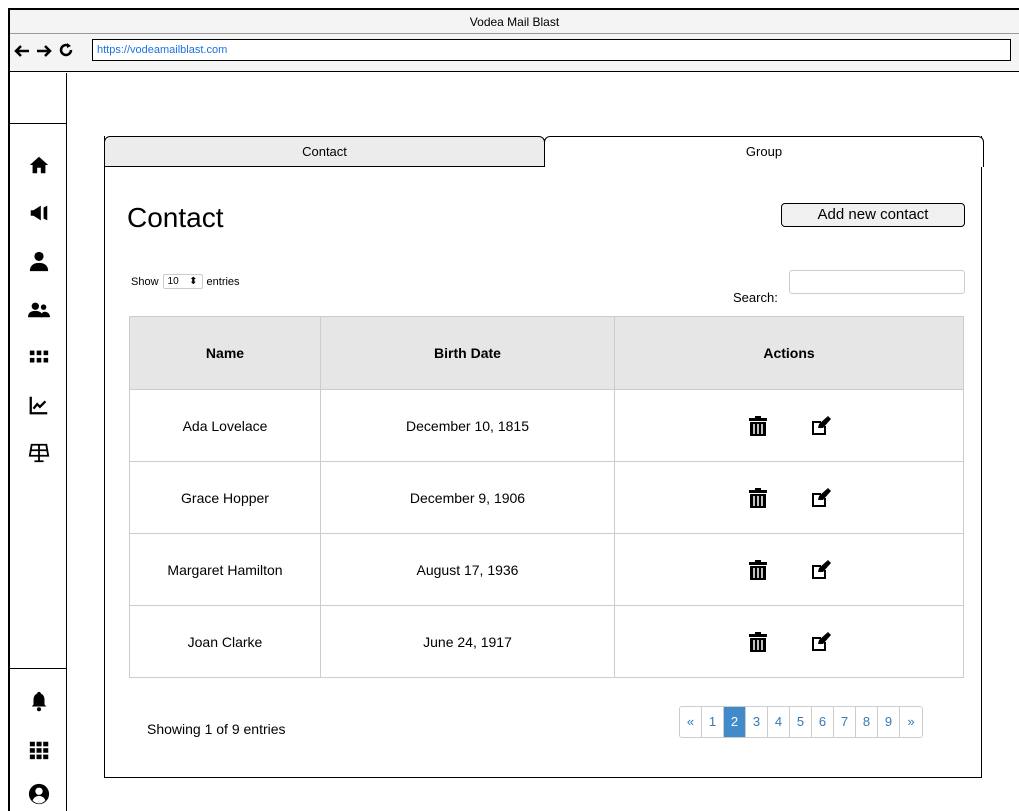 This screenshot has height=811, width=1019. What do you see at coordinates (873, 215) in the screenshot?
I see `add-contact-button: Add new contact` at bounding box center [873, 215].